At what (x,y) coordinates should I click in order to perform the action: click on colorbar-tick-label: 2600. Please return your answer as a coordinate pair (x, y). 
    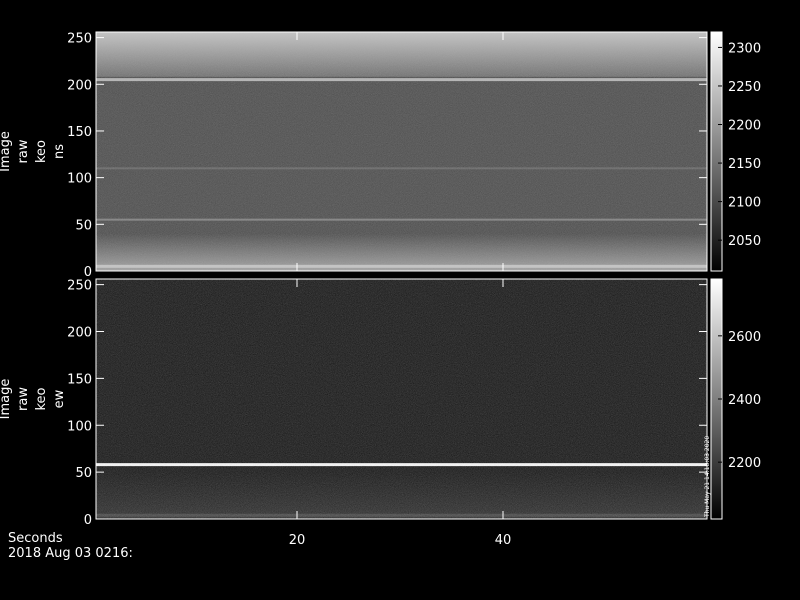
    Looking at the image, I should click on (744, 337).